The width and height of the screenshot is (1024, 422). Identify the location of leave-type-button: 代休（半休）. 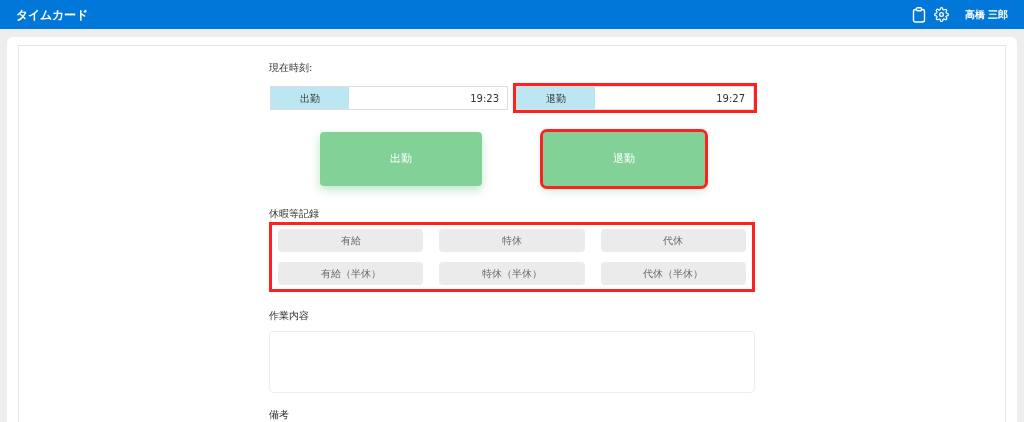
(673, 273).